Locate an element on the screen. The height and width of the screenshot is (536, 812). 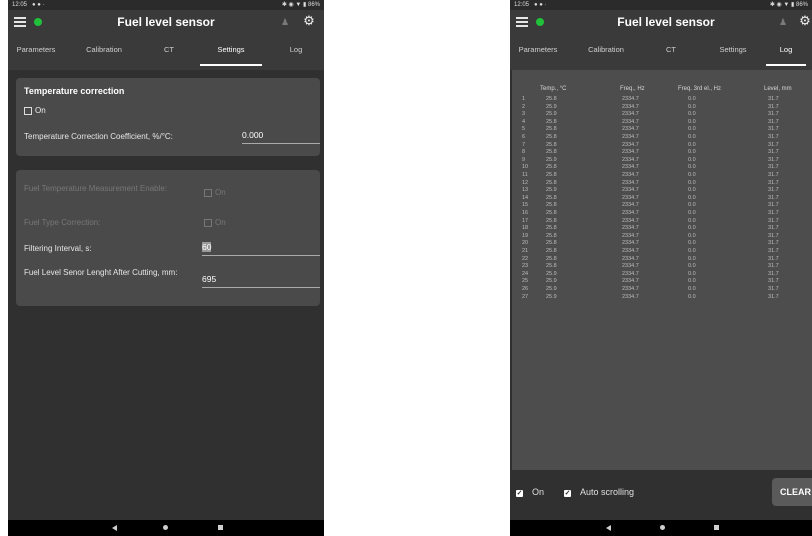
auto-scrolling-checkbox: ✓ is located at coordinates (567, 493).